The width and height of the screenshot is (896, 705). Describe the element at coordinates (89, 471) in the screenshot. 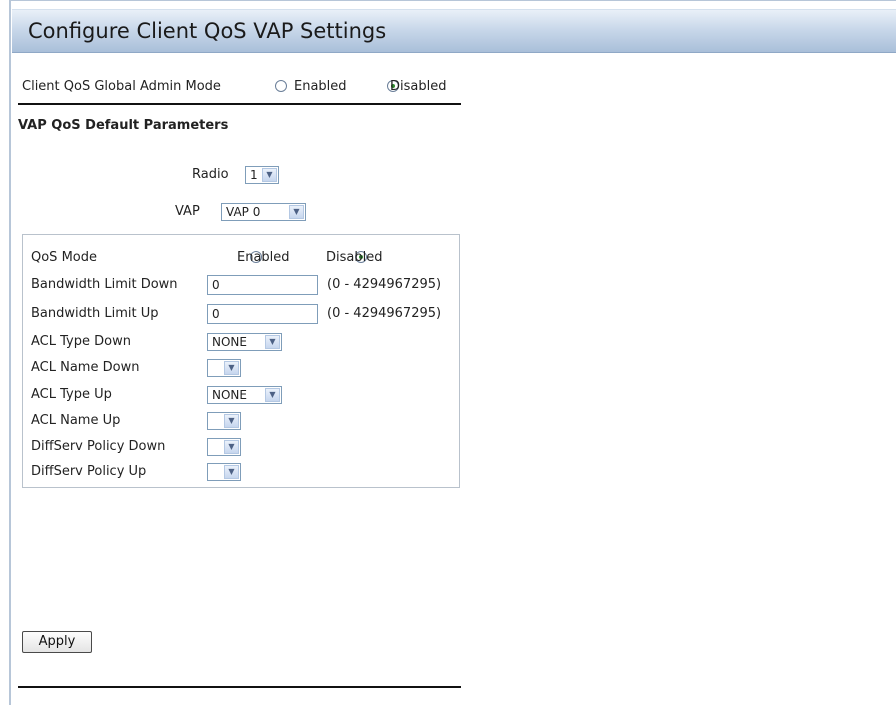

I see `diffserv-up-label: DiffServ Policy Up` at that location.